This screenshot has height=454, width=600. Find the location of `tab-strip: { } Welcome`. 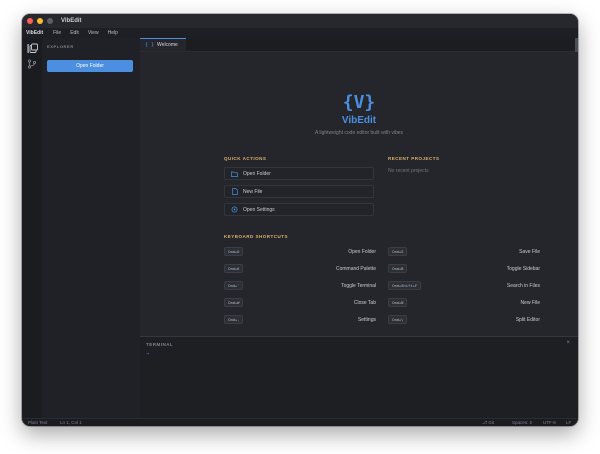

tab-strip: { } Welcome is located at coordinates (359, 45).